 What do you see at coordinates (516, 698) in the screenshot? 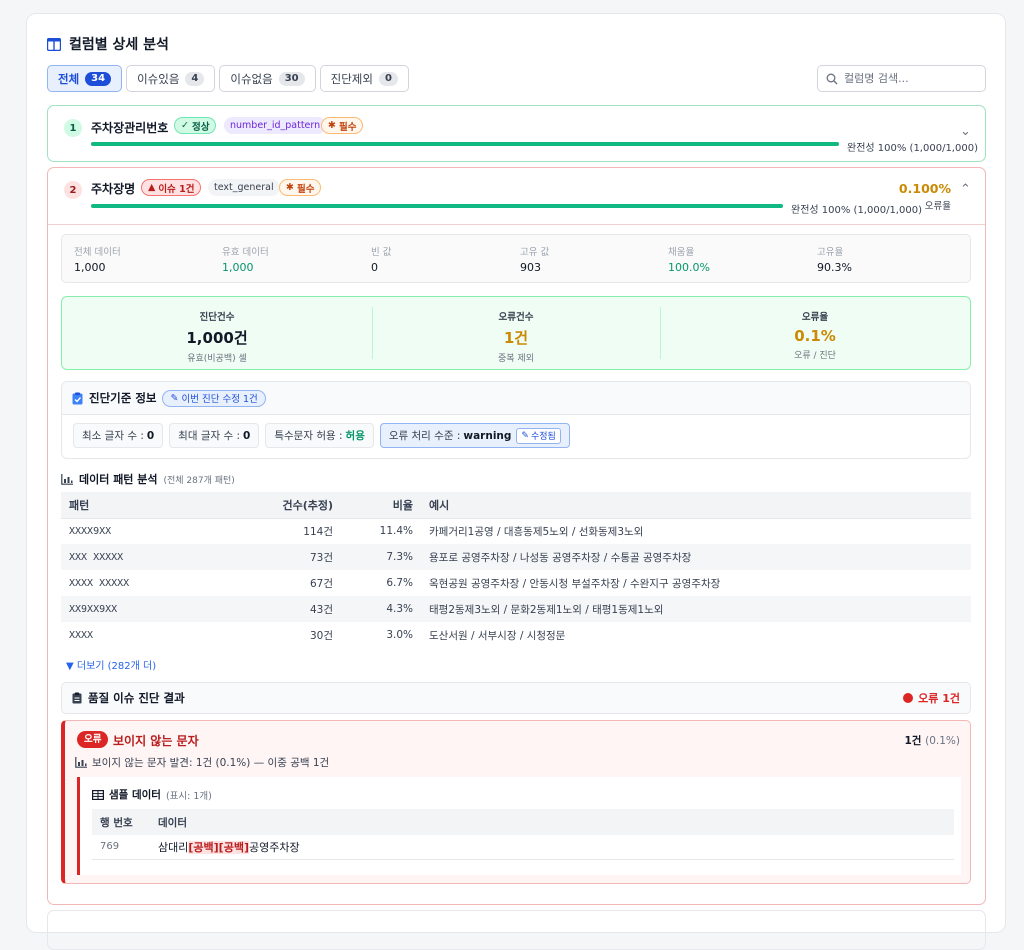
I see `quality-issues-header: 품질 이슈 진단 결과 오류 1건` at bounding box center [516, 698].